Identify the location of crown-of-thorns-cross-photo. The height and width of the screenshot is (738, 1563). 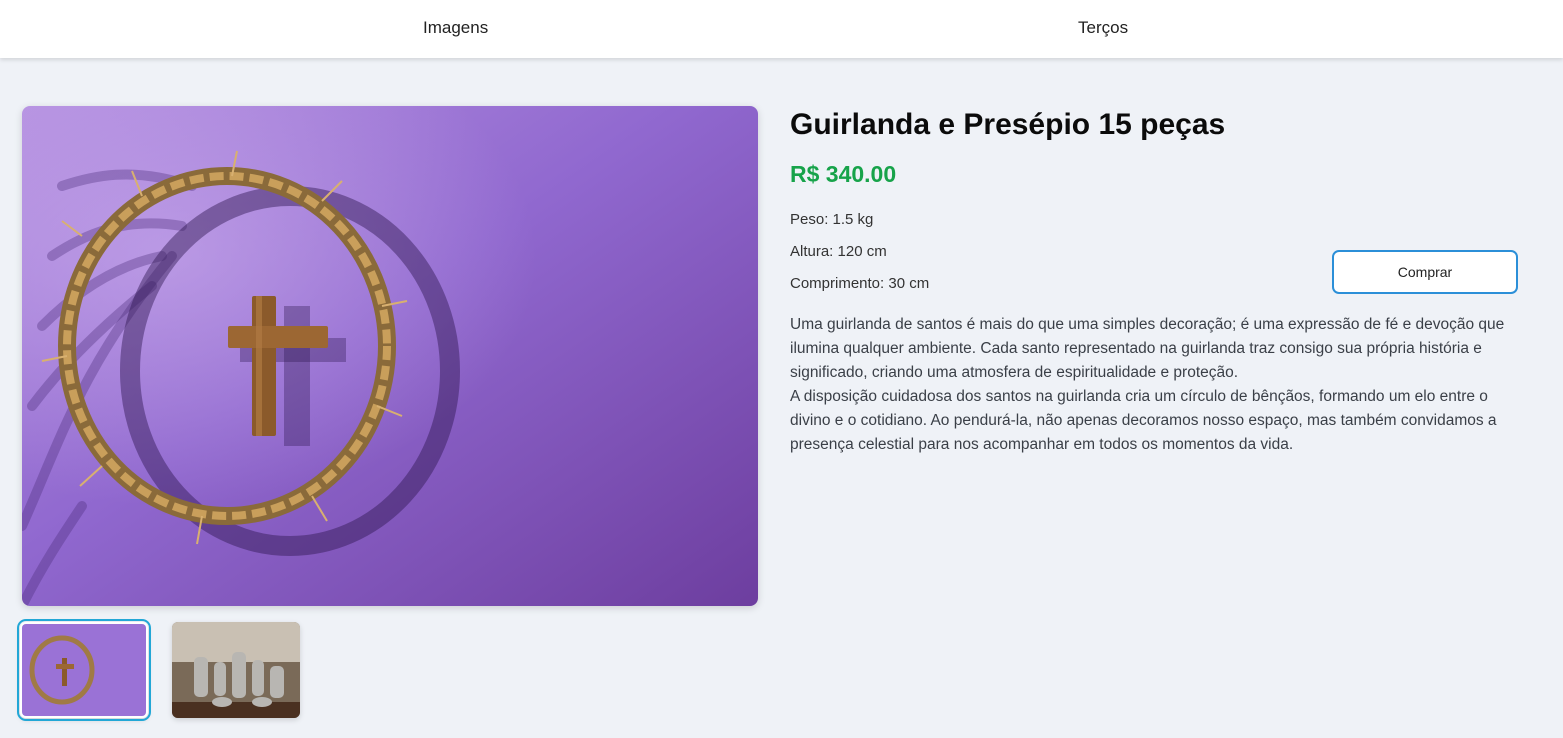
(84, 670).